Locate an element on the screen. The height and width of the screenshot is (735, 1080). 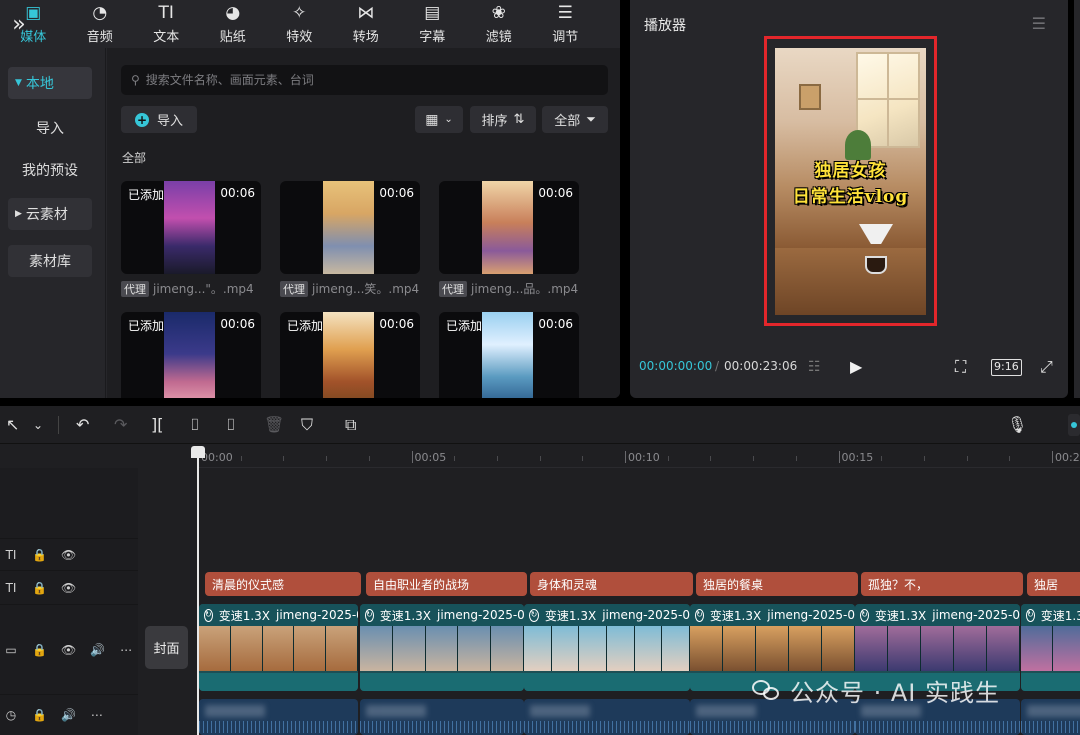
media-sidebar: ▼ 本地 导入 我的预设 ▶ 云素材 素材库 is located at coordinates (53, 223).